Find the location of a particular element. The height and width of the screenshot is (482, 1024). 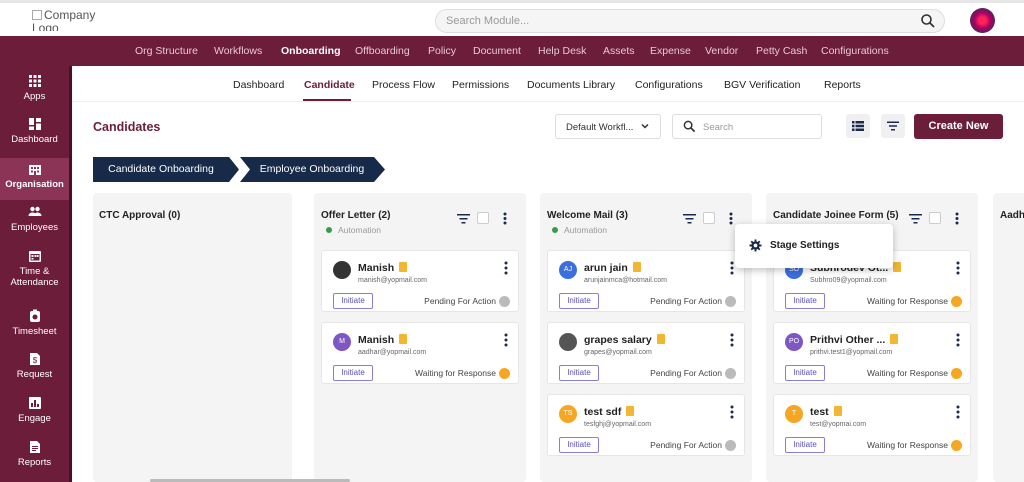

chevron-down-icon is located at coordinates (645, 126).